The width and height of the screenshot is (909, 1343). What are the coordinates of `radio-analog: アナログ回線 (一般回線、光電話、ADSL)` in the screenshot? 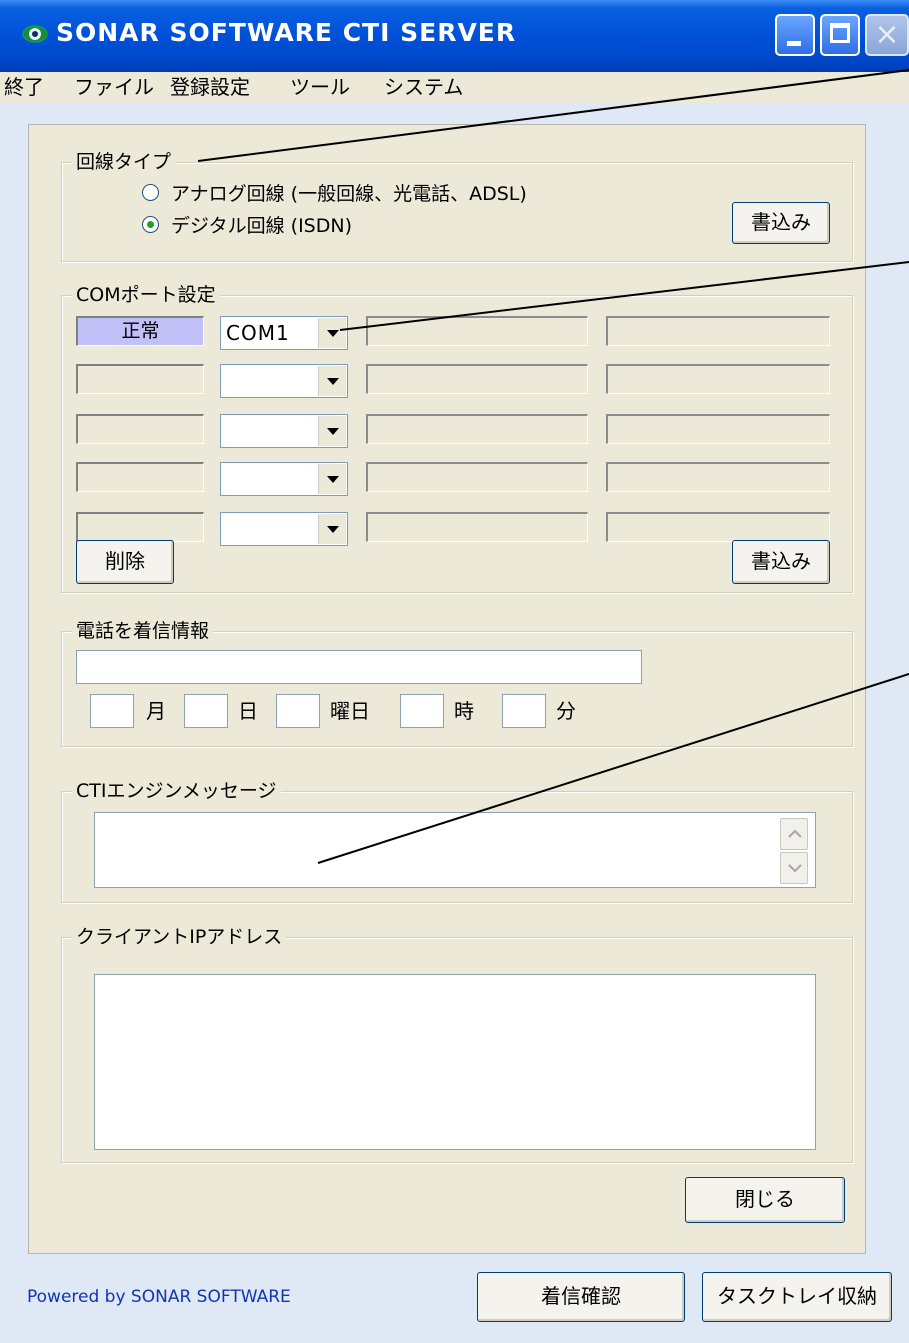 It's located at (334, 192).